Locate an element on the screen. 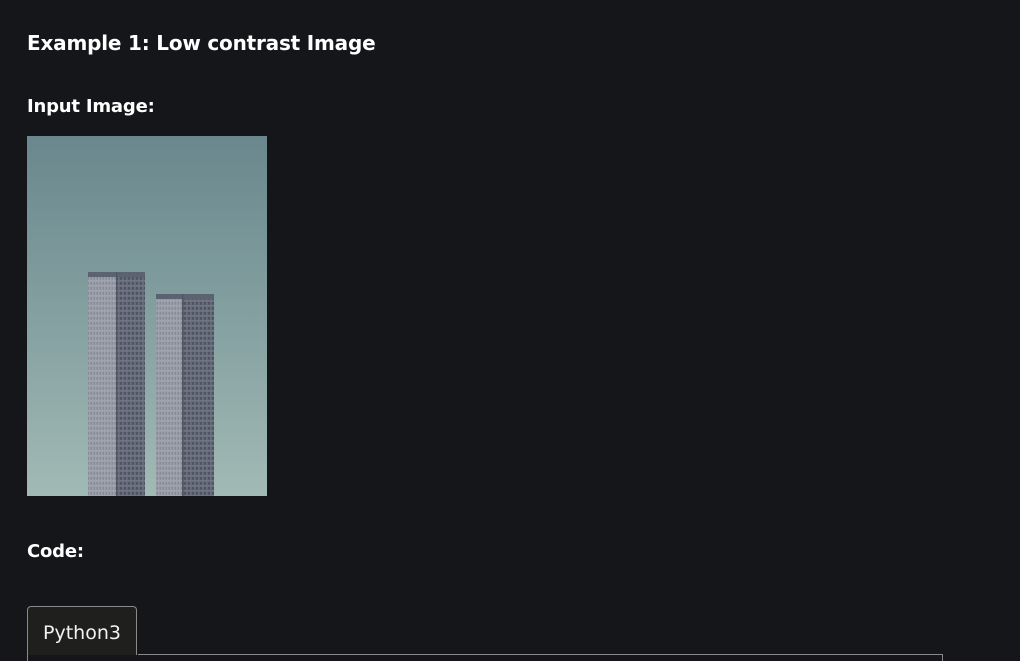  low-contrast-buildings-photo is located at coordinates (147, 316).